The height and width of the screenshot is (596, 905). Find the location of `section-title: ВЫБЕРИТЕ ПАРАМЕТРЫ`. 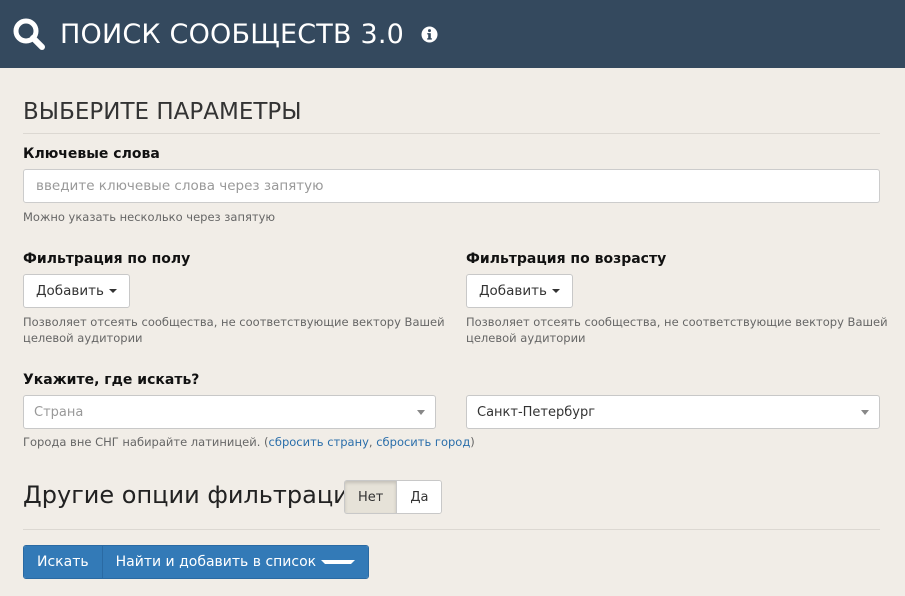

section-title: ВЫБЕРИТЕ ПАРАМЕТРЫ is located at coordinates (162, 112).